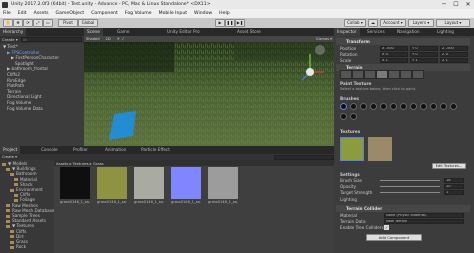  What do you see at coordinates (358, 74) in the screenshot?
I see `paint-height-icon` at bounding box center [358, 74].